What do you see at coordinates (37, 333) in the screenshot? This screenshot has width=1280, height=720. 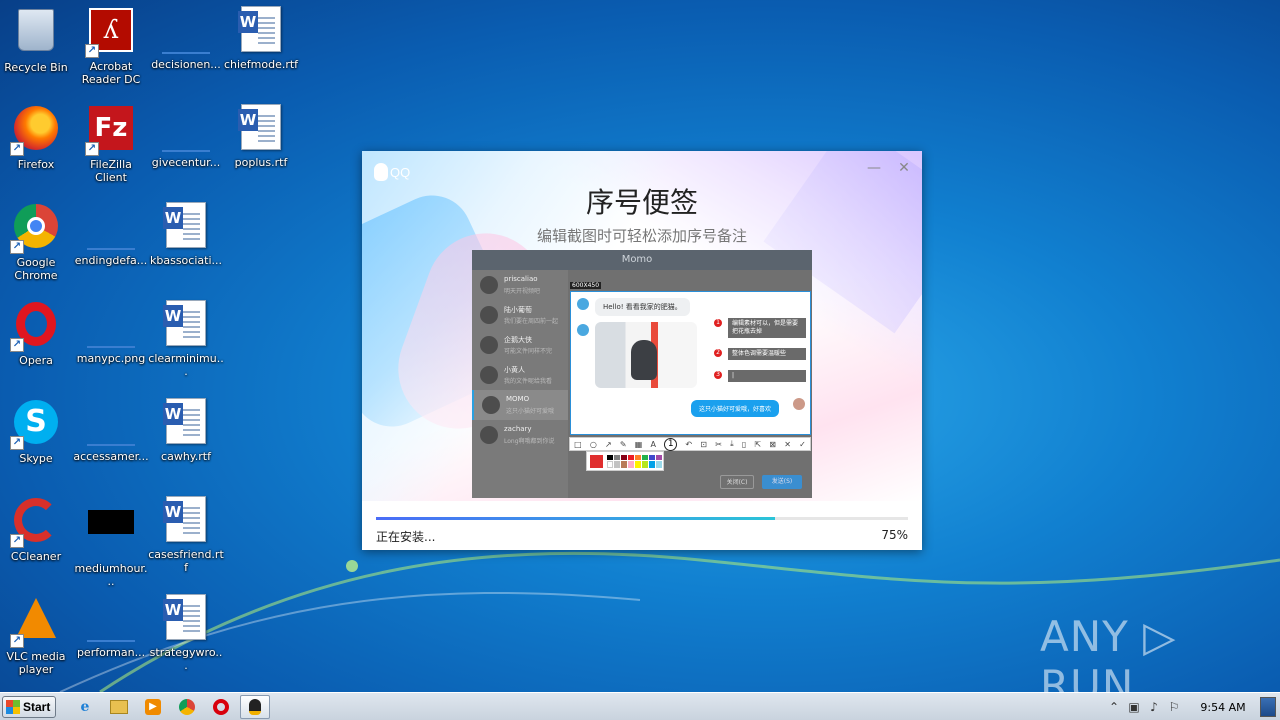 I see `desktop-icon: ↗ Opera` at bounding box center [37, 333].